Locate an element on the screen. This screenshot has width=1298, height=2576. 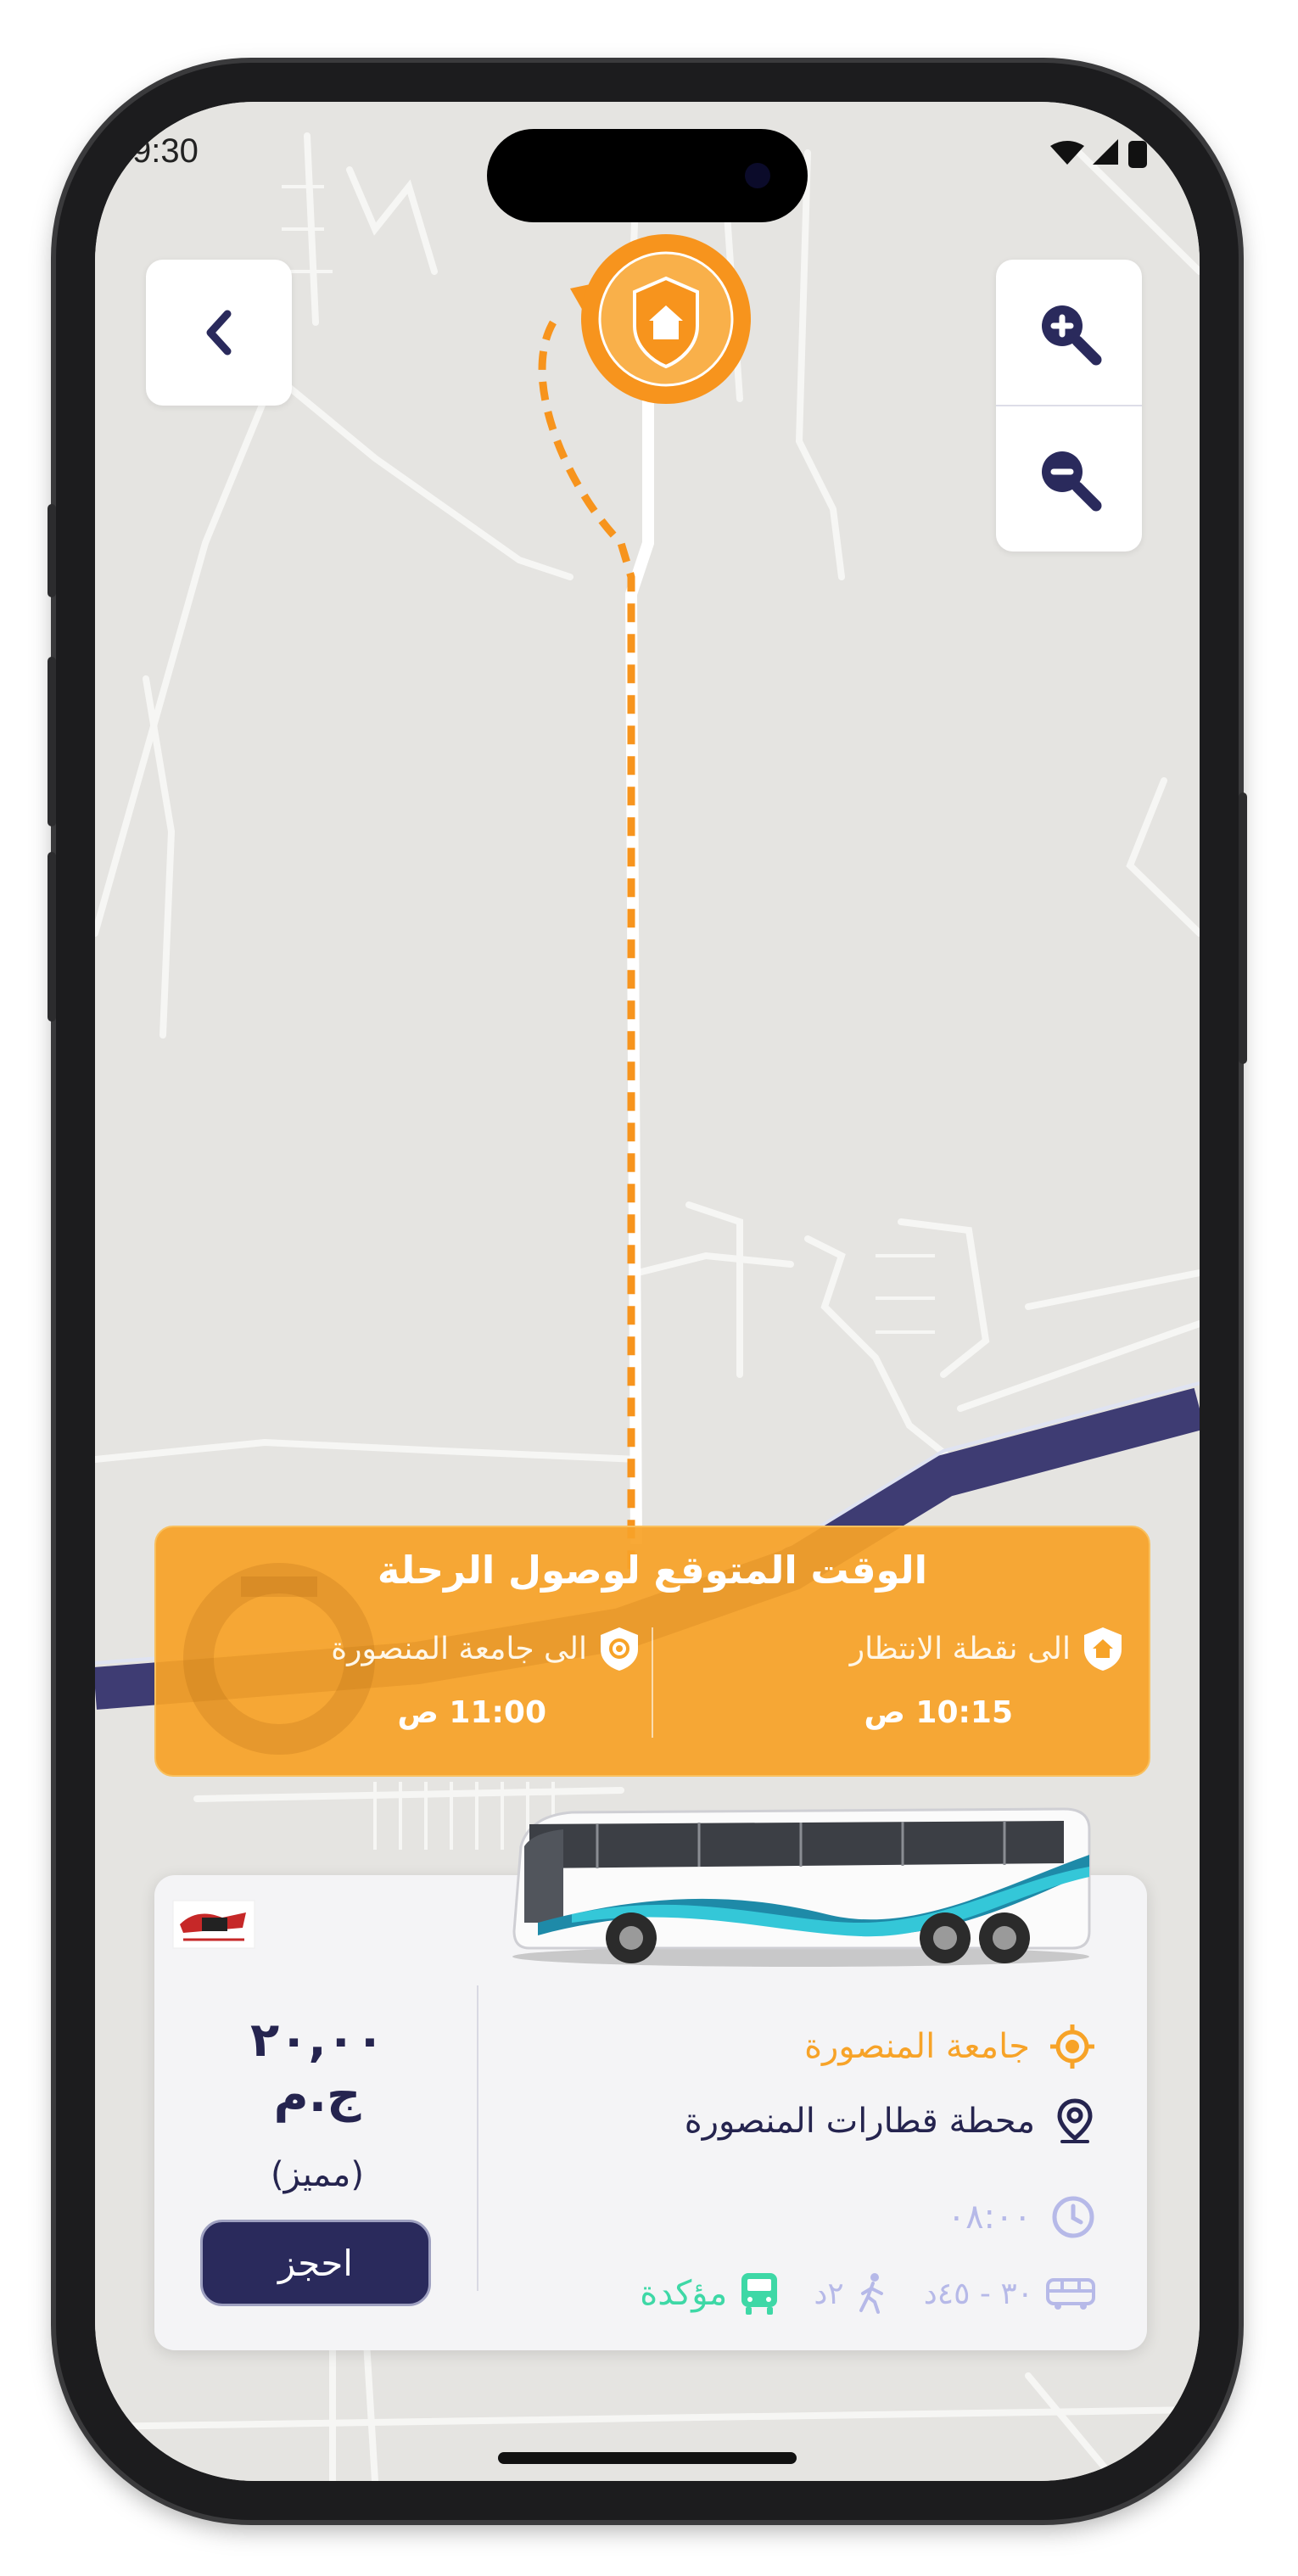
walking-icon is located at coordinates (871, 2293).